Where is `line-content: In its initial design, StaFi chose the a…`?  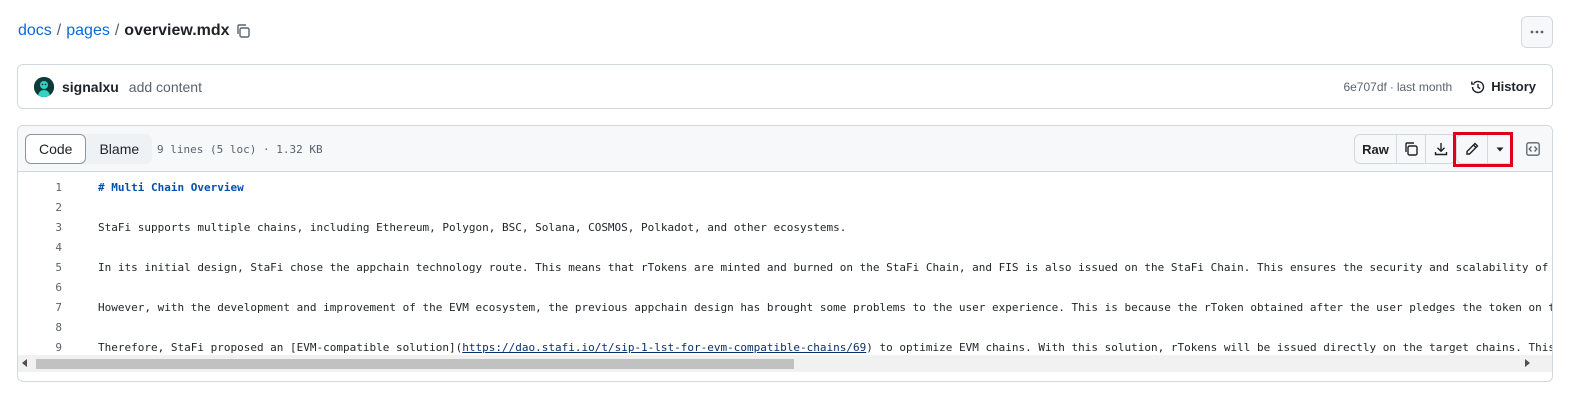 line-content: In its initial design, StaFi chose the a… is located at coordinates (825, 267).